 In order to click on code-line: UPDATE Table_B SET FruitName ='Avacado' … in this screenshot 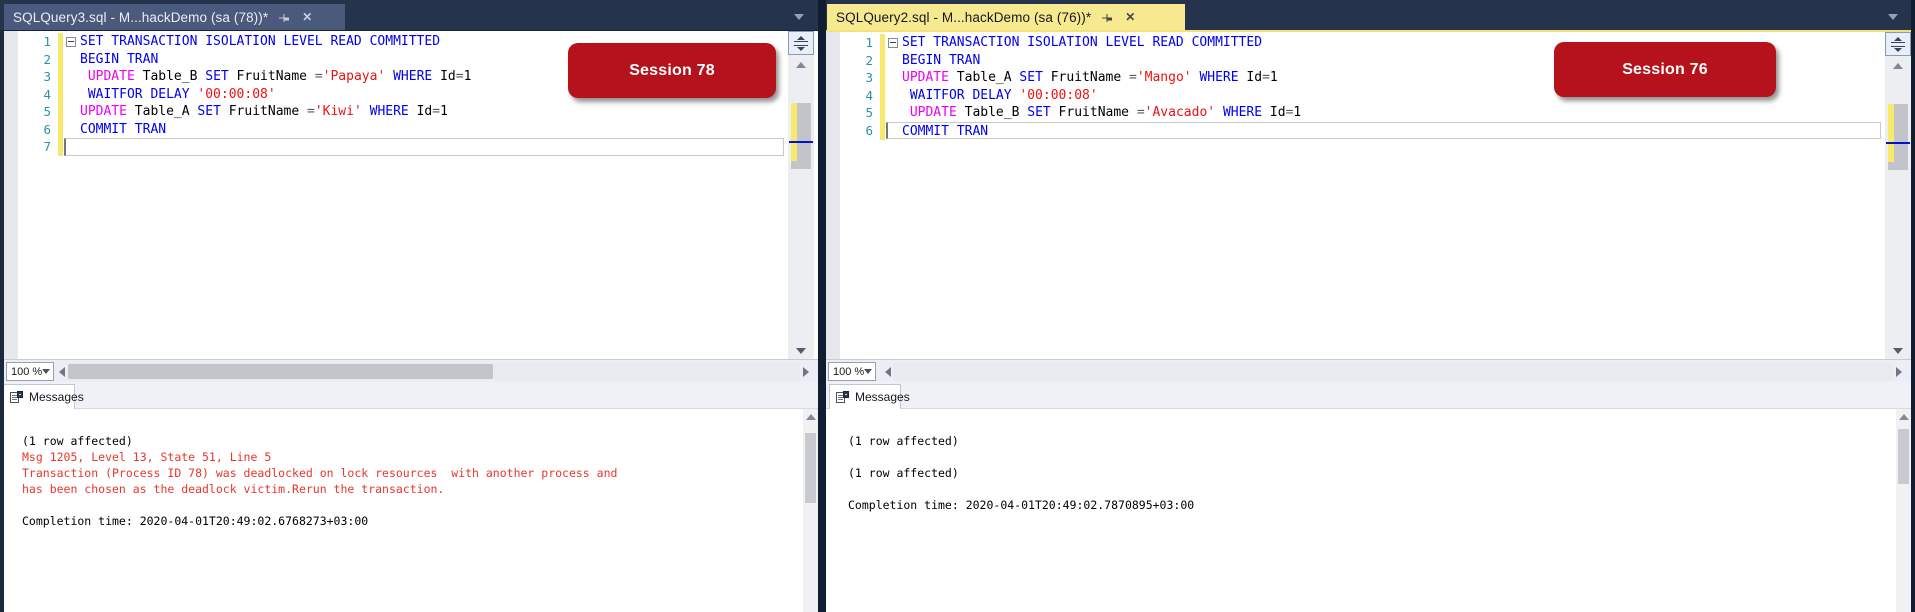, I will do `click(1383, 113)`.